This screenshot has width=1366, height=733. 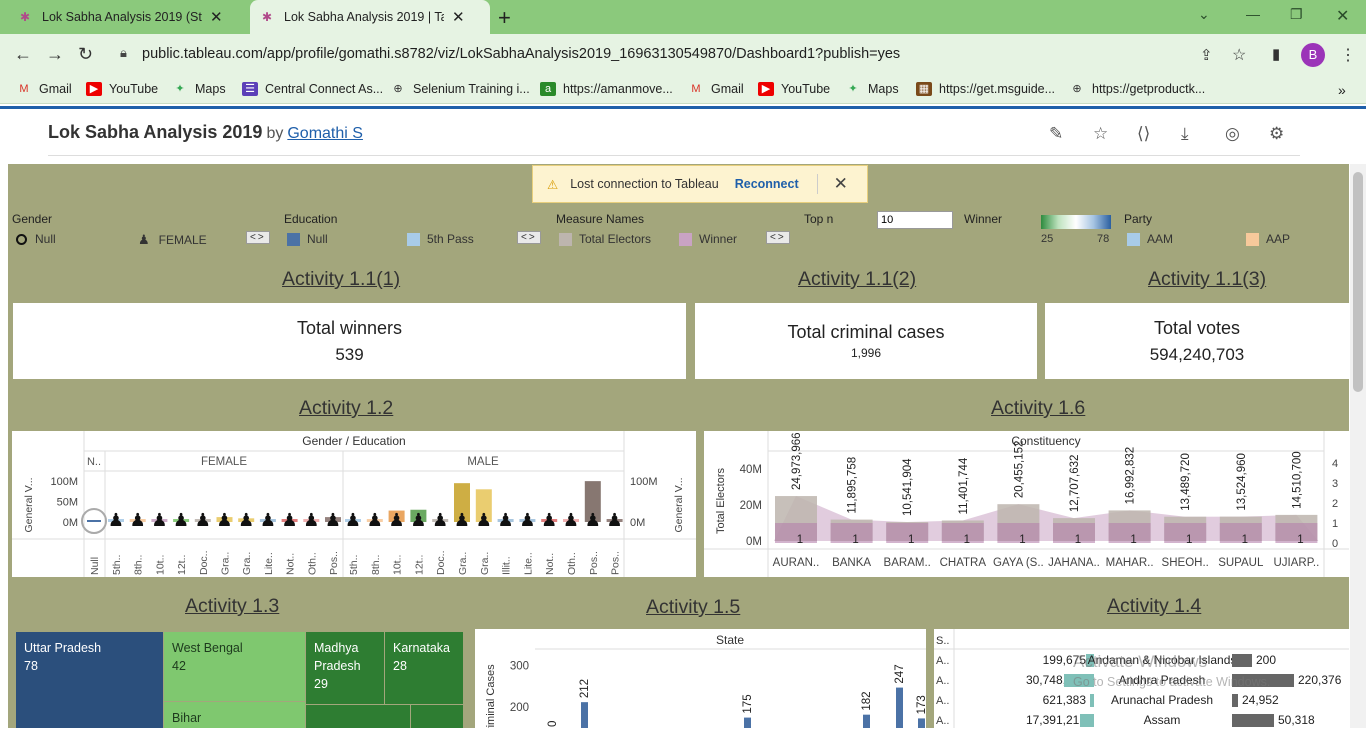 What do you see at coordinates (921, 723) in the screenshot?
I see `criminal-cases-bar` at bounding box center [921, 723].